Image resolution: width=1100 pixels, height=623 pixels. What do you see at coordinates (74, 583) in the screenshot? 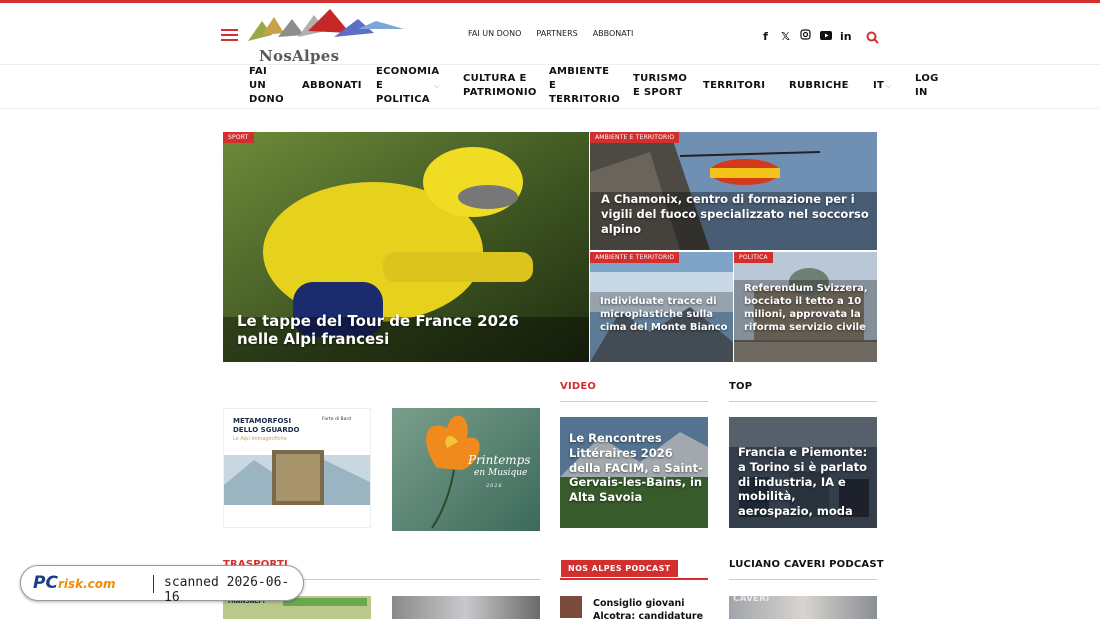
I see `pcrisk-logo: PCrisk.com` at bounding box center [74, 583].